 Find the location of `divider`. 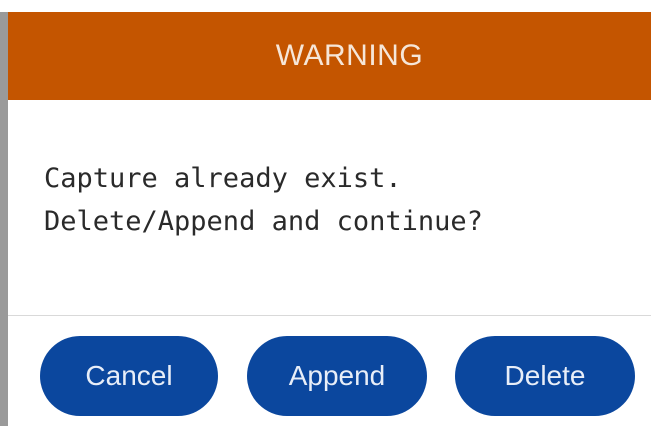

divider is located at coordinates (329, 315).